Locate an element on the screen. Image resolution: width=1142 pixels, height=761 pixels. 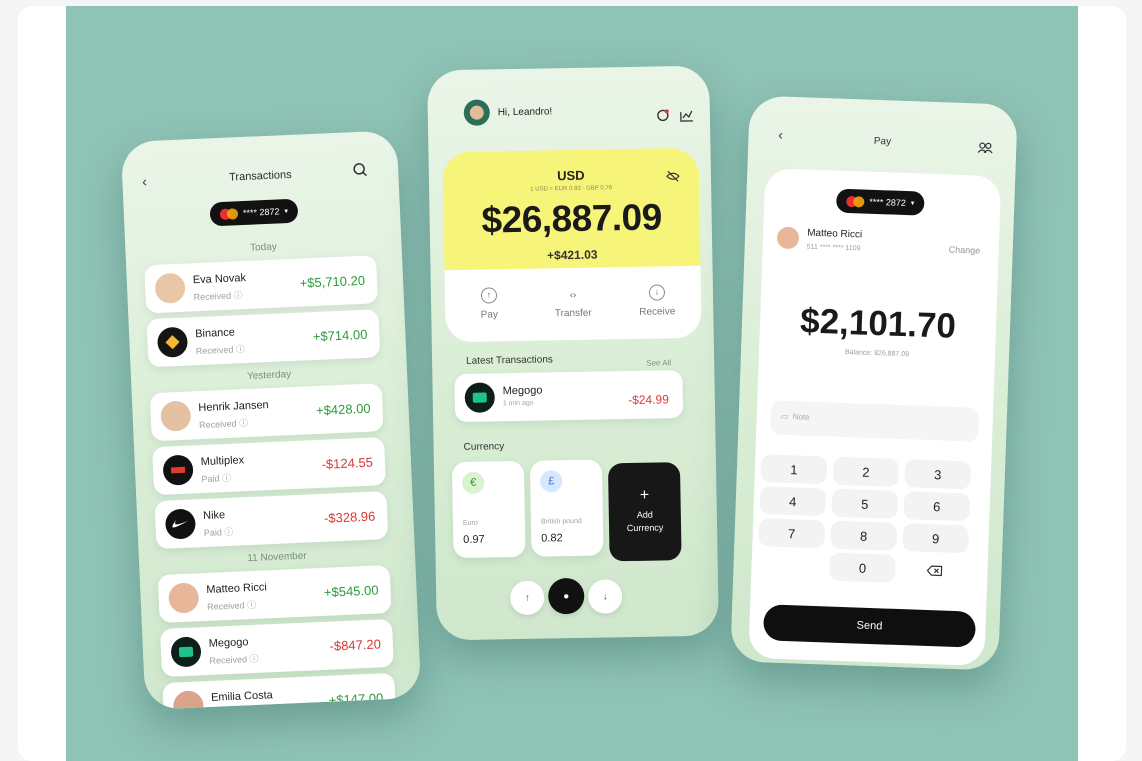
binance-logo-icon is located at coordinates (172, 342).